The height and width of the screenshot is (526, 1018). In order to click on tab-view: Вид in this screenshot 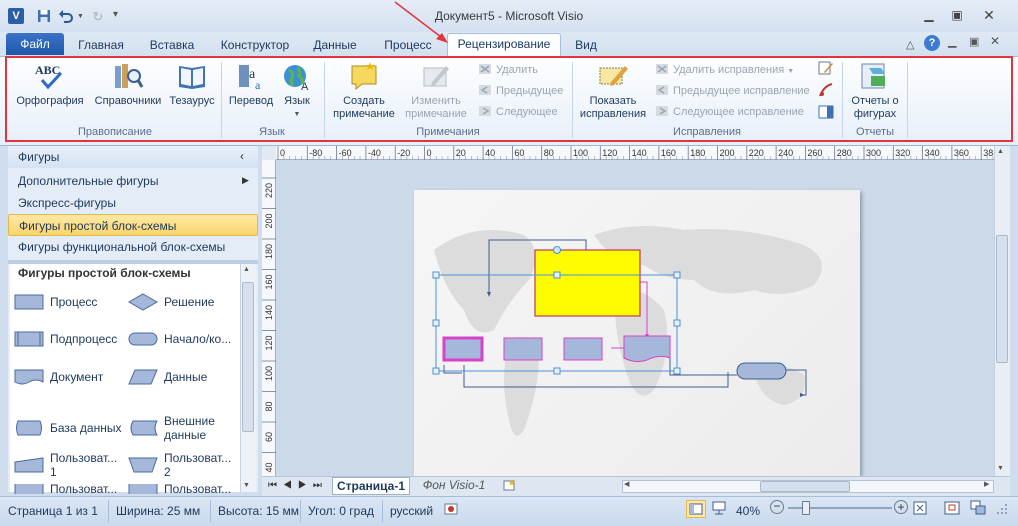, I will do `click(586, 46)`.